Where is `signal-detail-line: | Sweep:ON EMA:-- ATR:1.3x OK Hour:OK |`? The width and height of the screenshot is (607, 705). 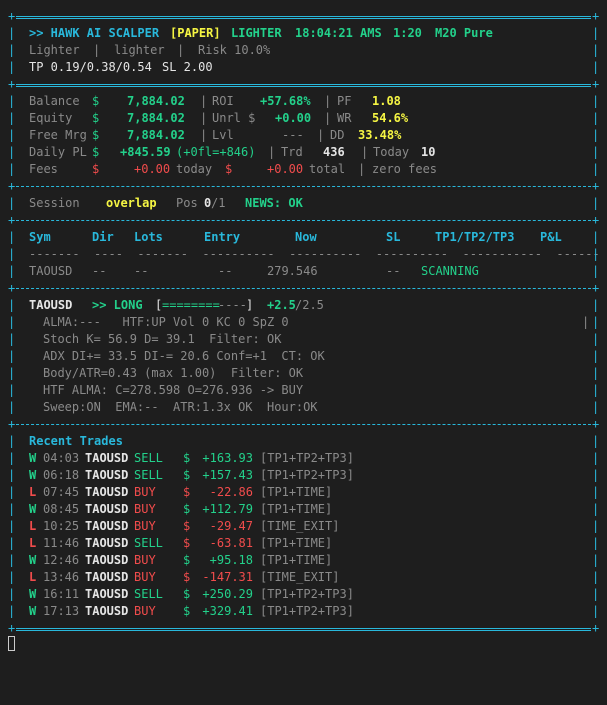 signal-detail-line: | Sweep:ON EMA:-- ATR:1.3x OK Hour:OK | is located at coordinates (303, 407).